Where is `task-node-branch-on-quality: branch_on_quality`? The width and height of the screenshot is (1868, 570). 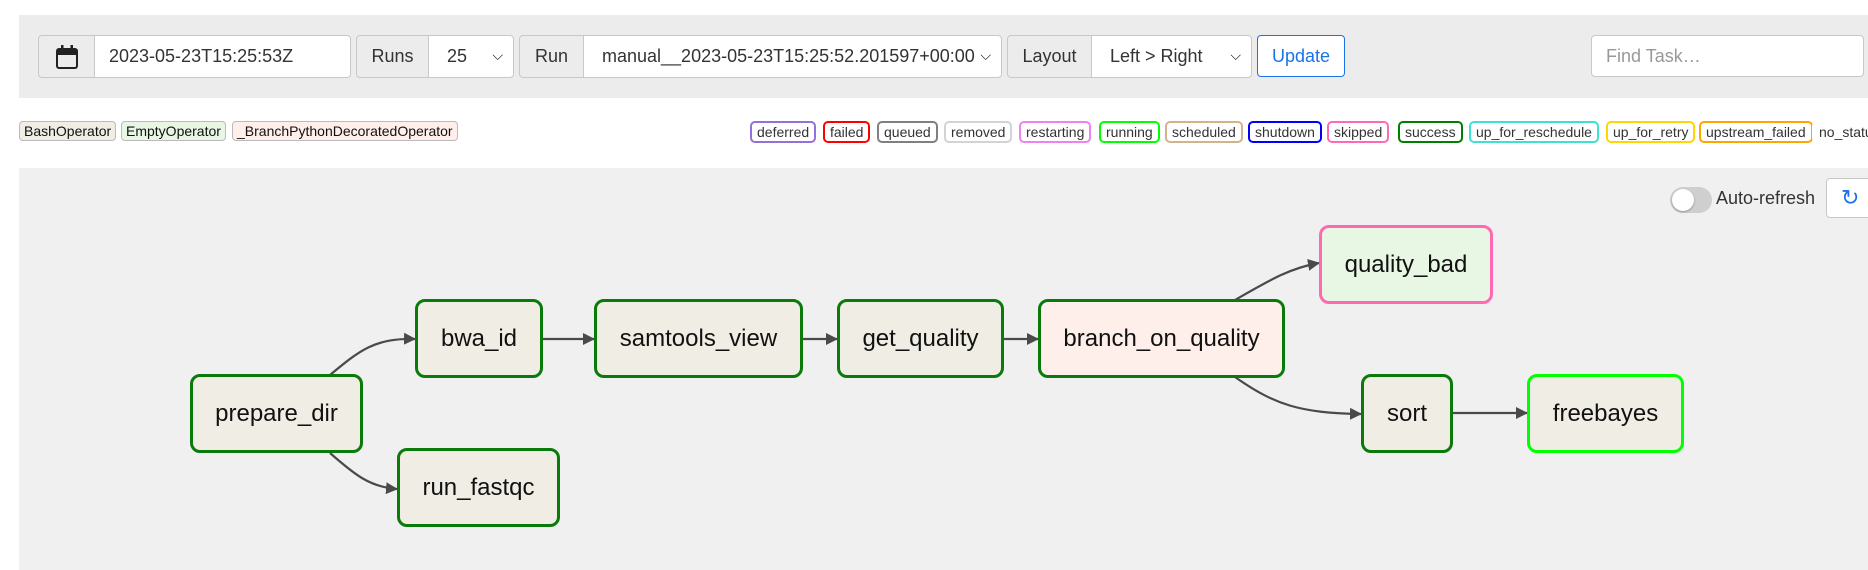 task-node-branch-on-quality: branch_on_quality is located at coordinates (1161, 338).